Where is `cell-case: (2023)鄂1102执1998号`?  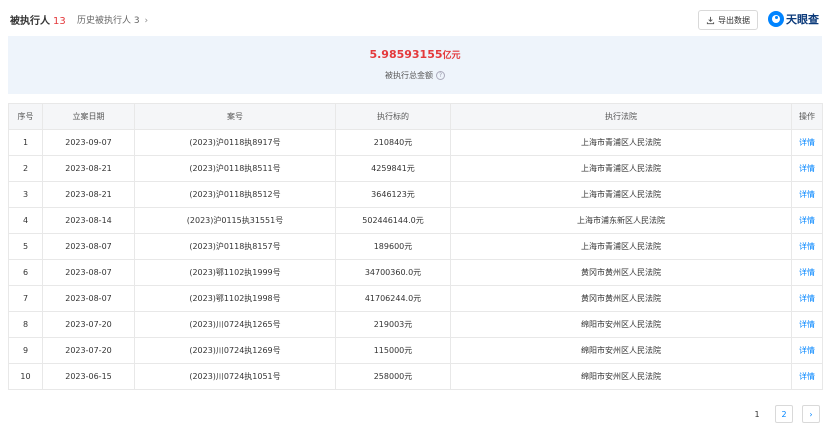 cell-case: (2023)鄂1102执1998号 is located at coordinates (235, 298).